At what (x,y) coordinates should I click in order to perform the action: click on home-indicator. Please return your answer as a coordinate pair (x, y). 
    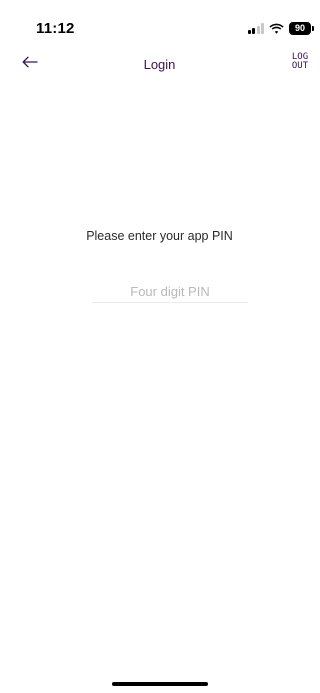
    Looking at the image, I should click on (160, 684).